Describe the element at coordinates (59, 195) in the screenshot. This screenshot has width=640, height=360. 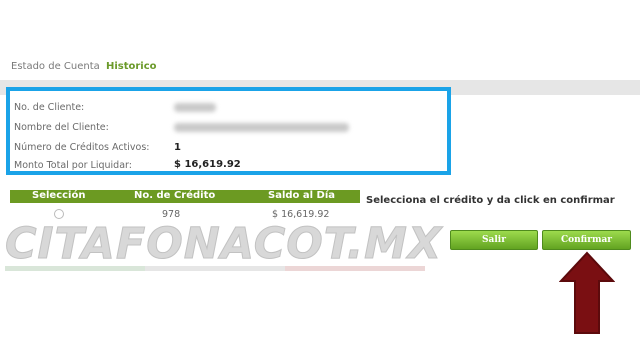
I see `header-selection: Selección` at that location.